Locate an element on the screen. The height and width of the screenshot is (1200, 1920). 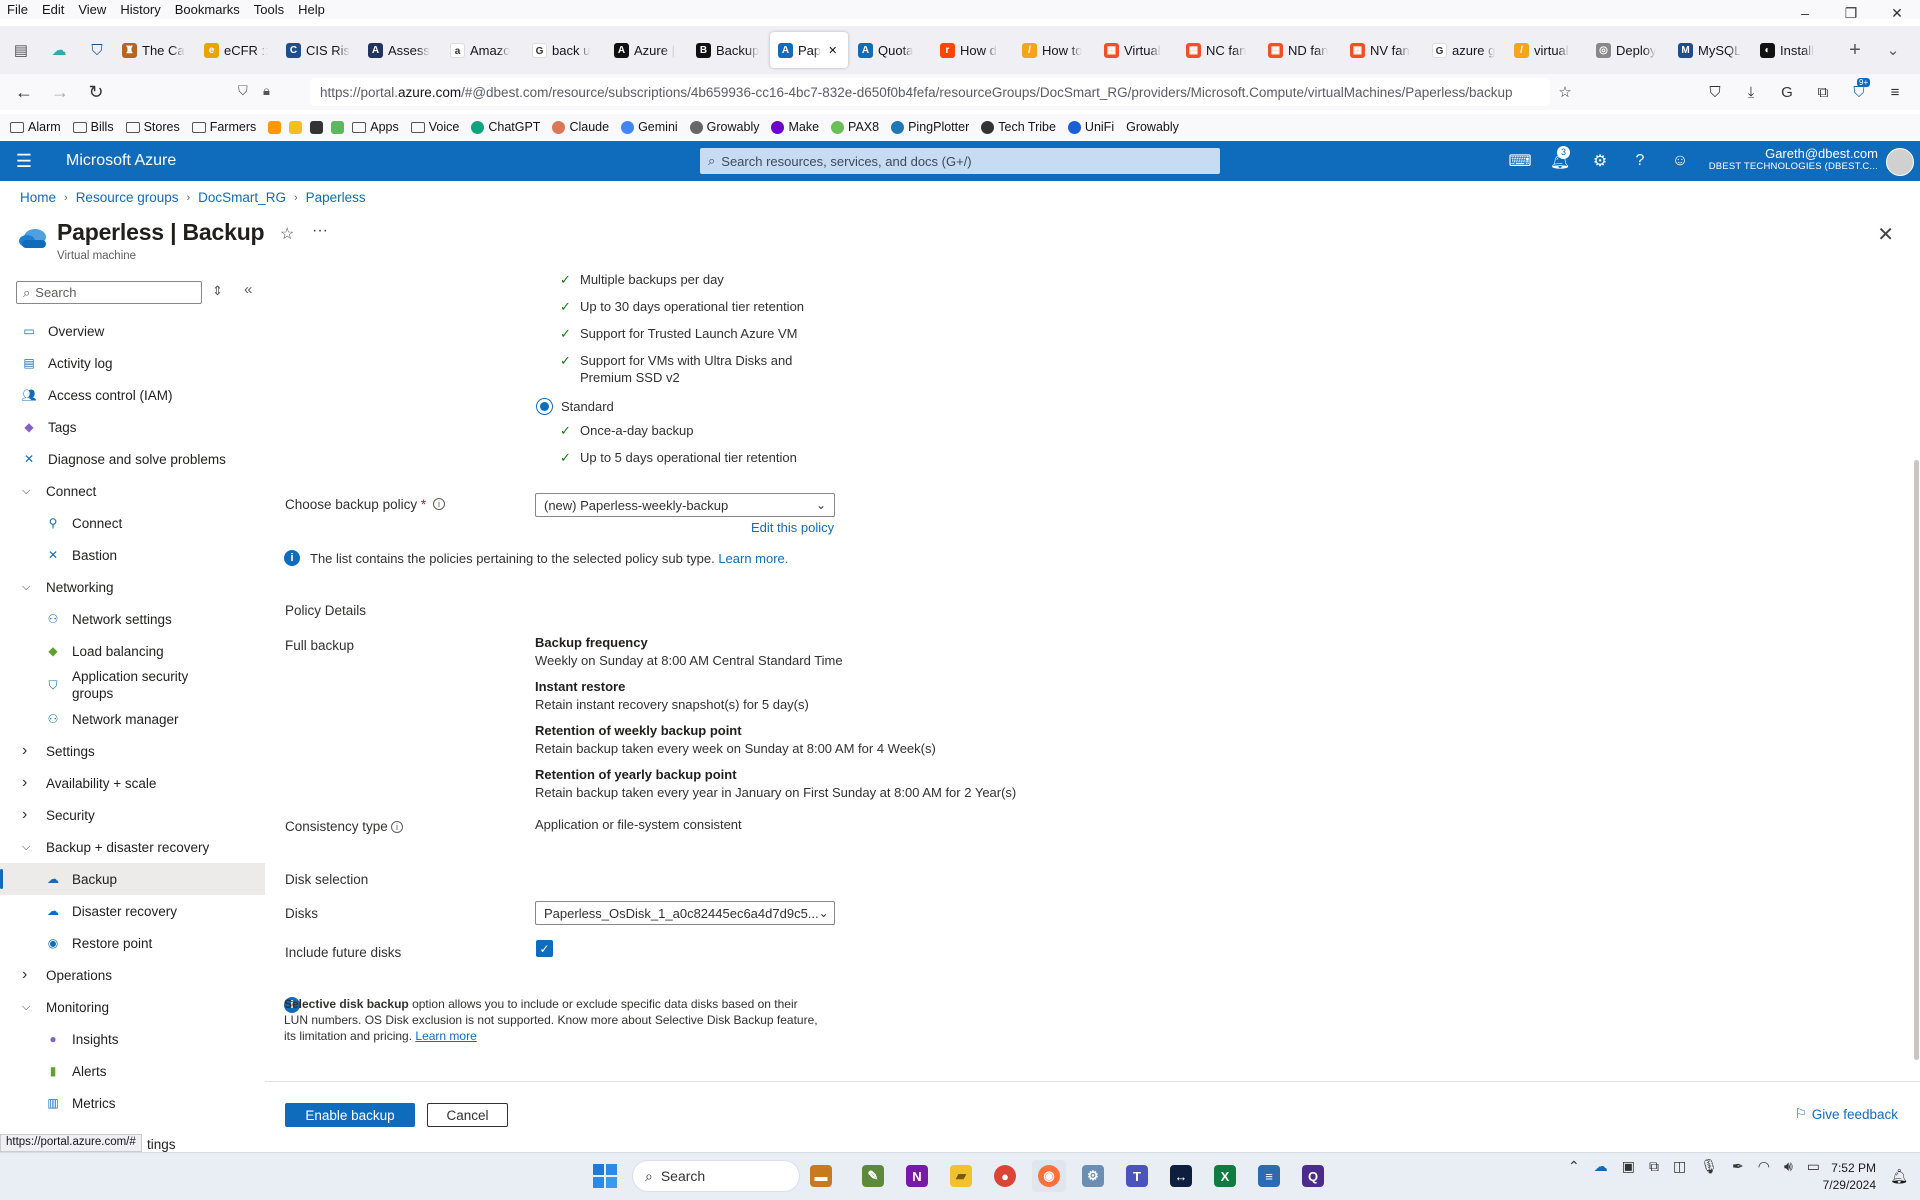
sidebar-item-activity-log: ▤ Activity log is located at coordinates (132, 363).